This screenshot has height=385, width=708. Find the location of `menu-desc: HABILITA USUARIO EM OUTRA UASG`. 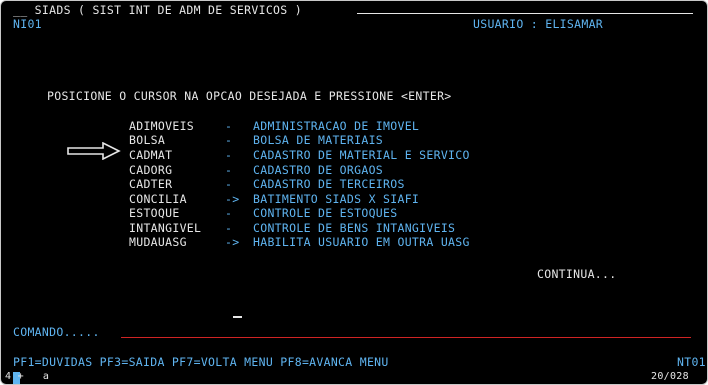

menu-desc: HABILITA USUARIO EM OUTRA UASG is located at coordinates (361, 242).